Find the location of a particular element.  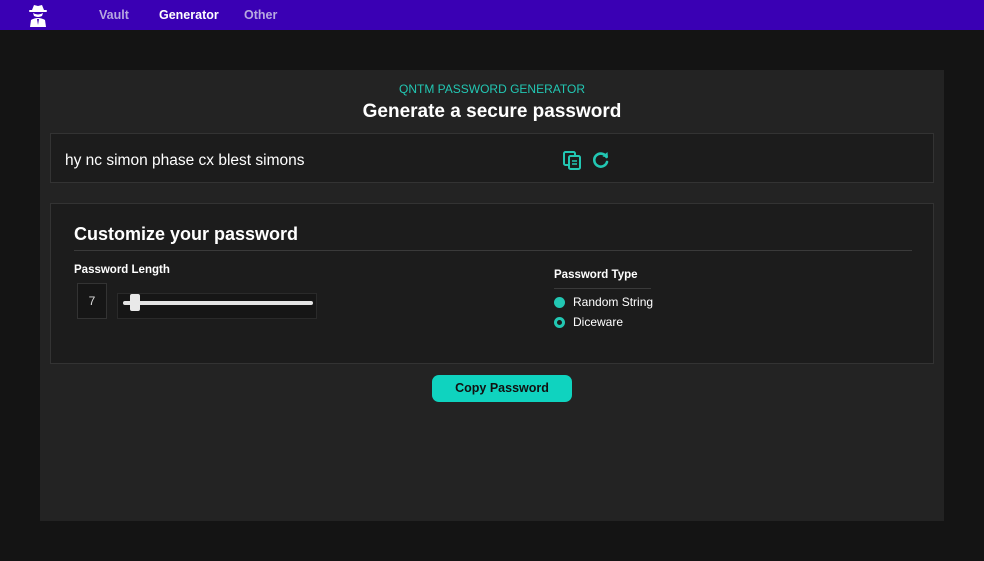

radio-random-string: Random String is located at coordinates (603, 302).